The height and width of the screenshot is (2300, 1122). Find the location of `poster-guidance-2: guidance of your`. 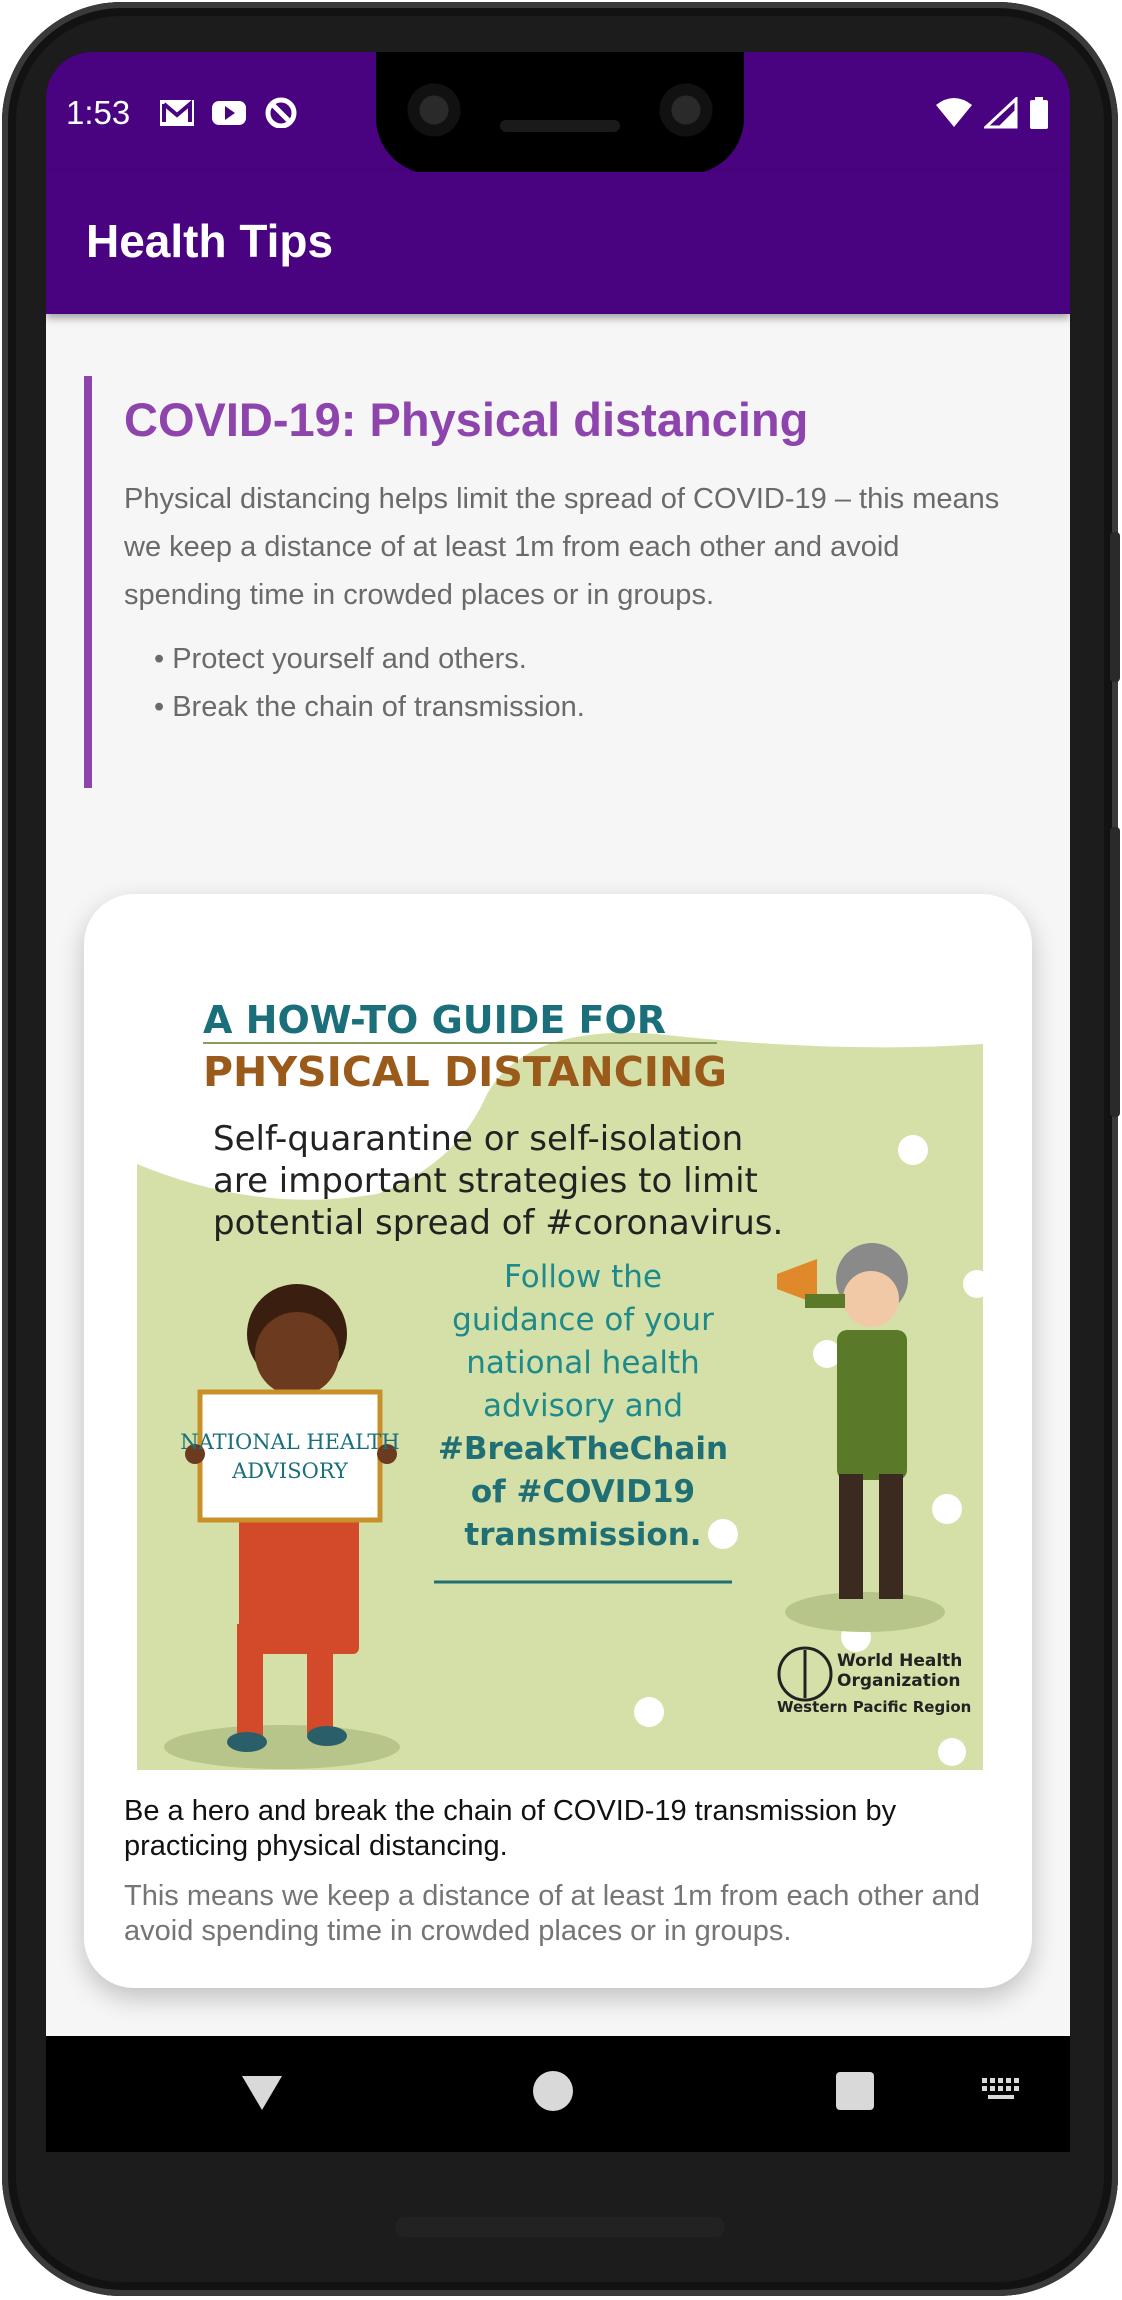

poster-guidance-2: guidance of your is located at coordinates (583, 1320).